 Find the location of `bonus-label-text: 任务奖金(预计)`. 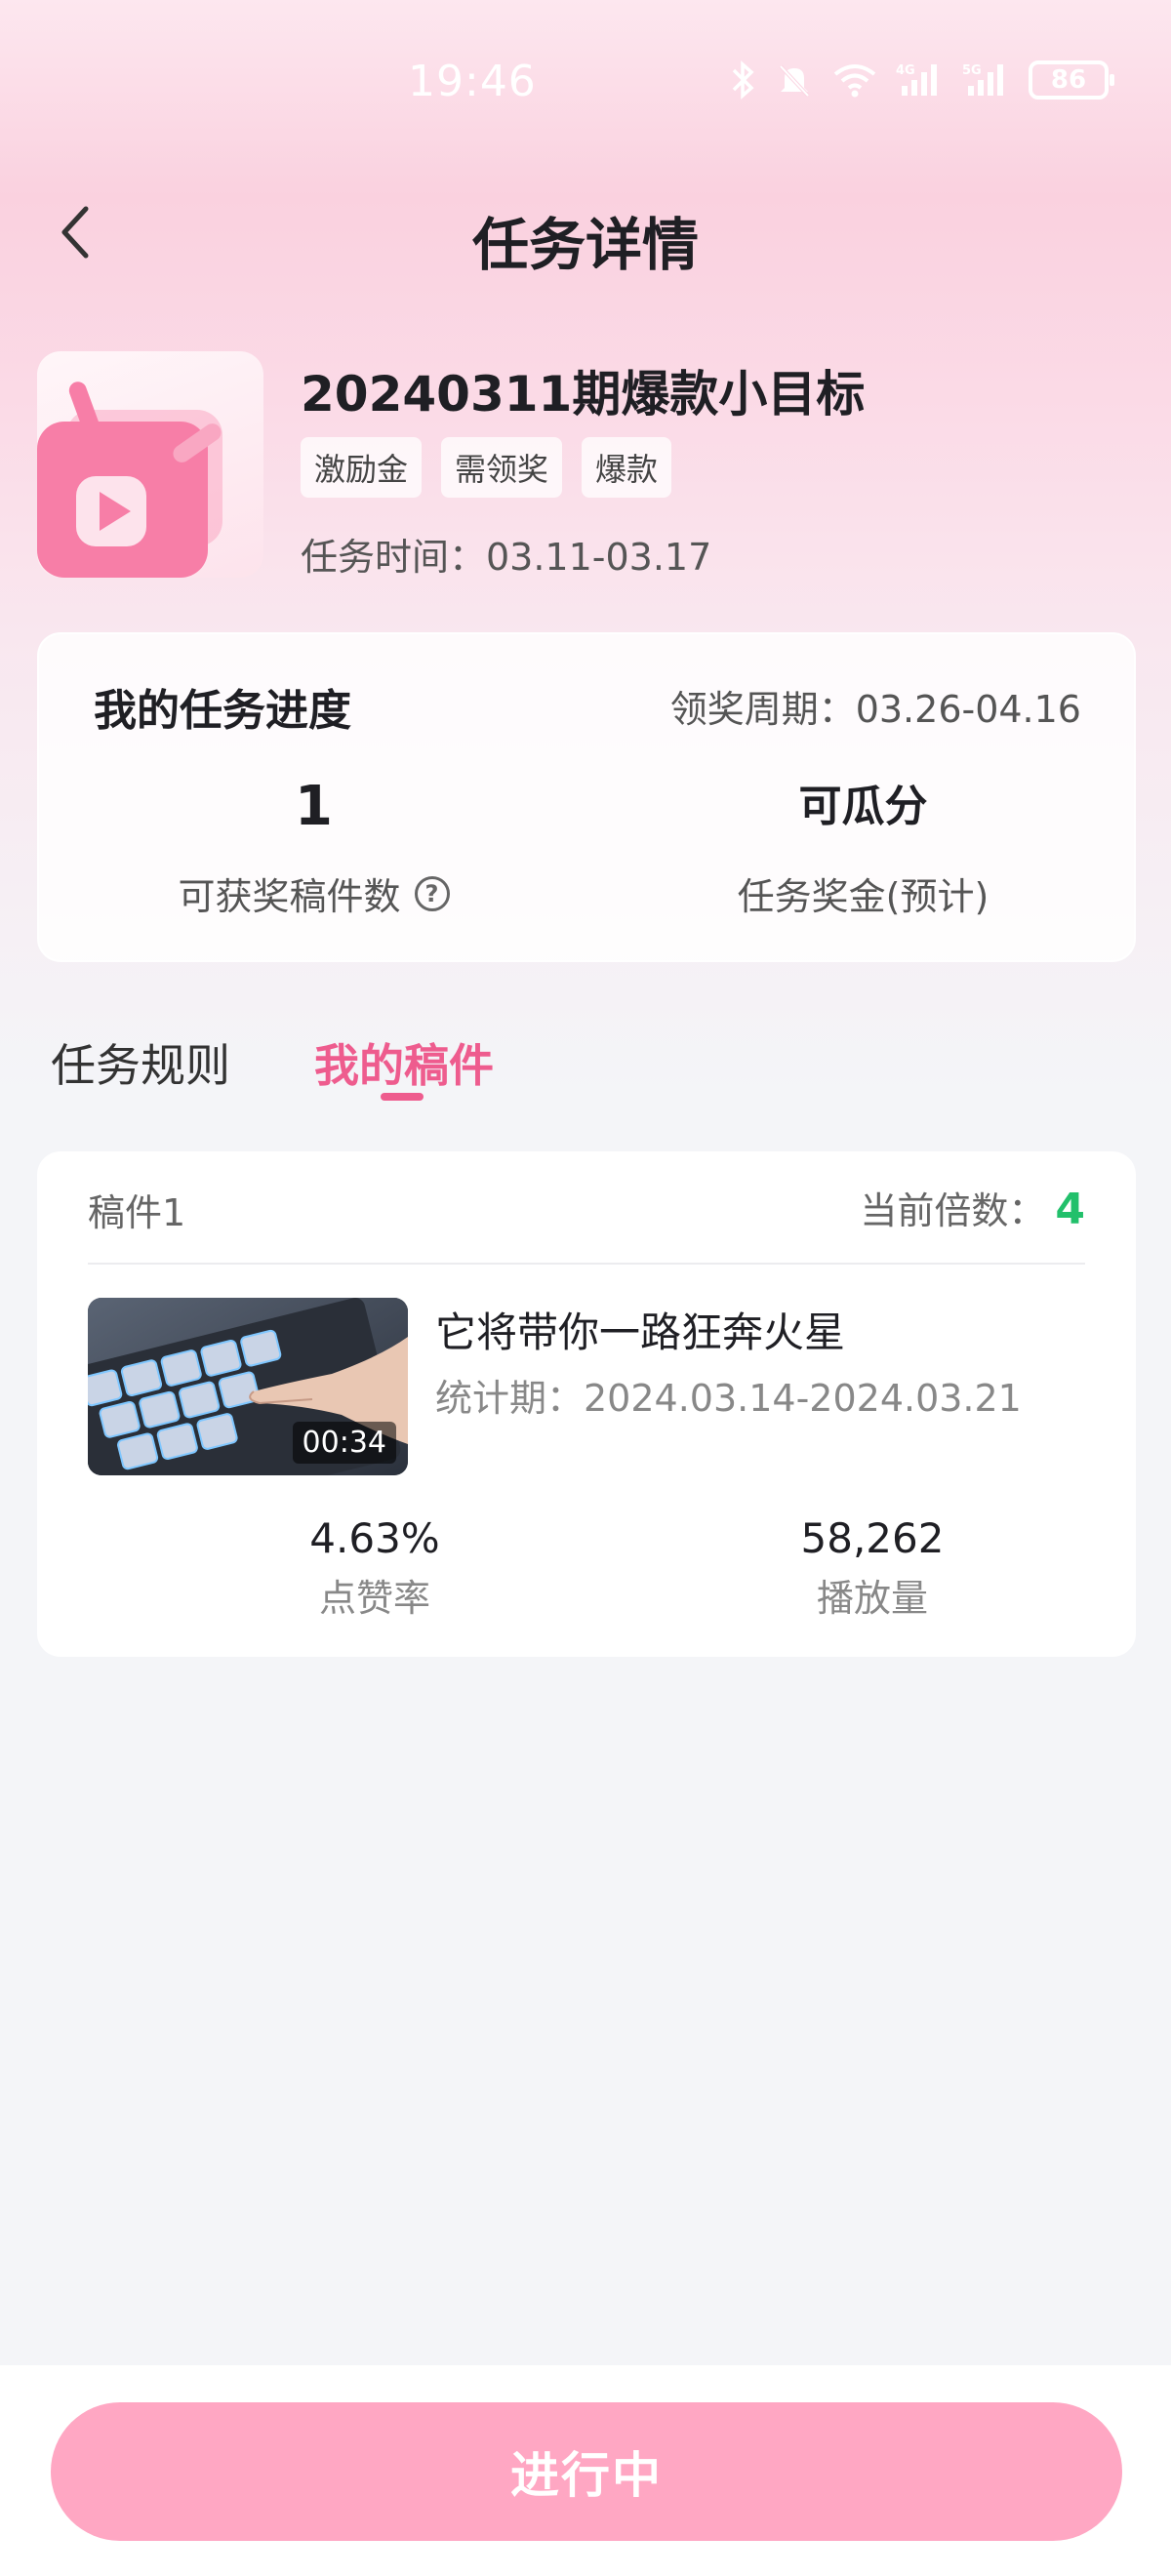

bonus-label-text: 任务奖金(预计) is located at coordinates (863, 896).